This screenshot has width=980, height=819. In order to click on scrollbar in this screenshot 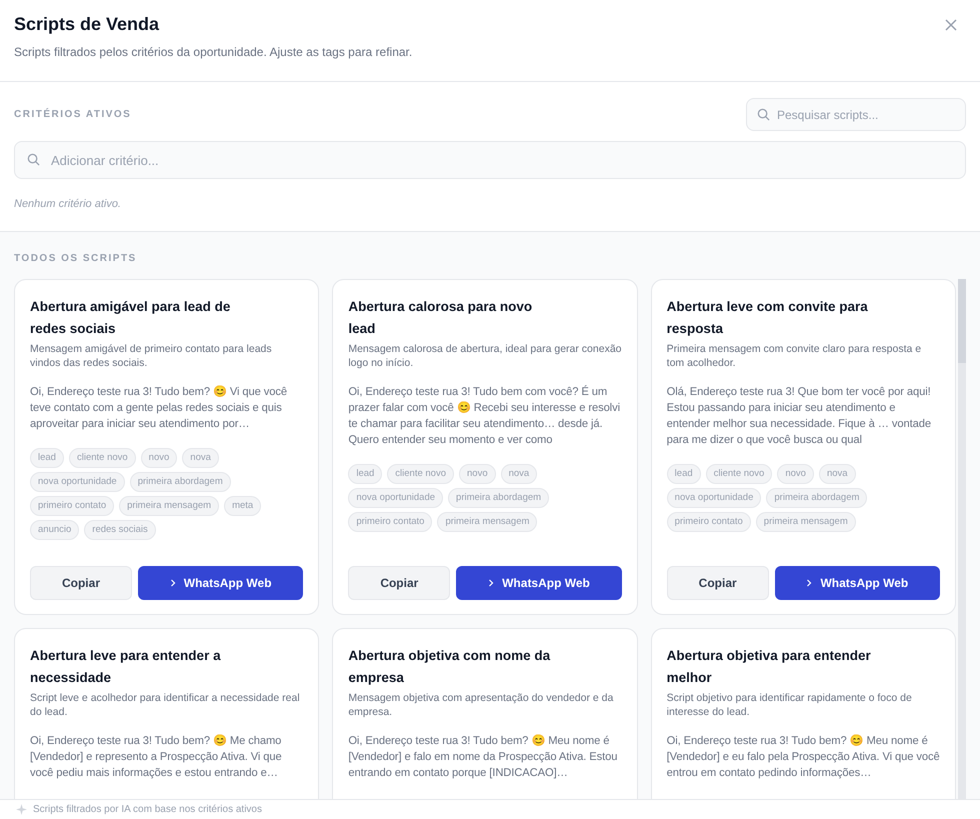, I will do `click(962, 538)`.